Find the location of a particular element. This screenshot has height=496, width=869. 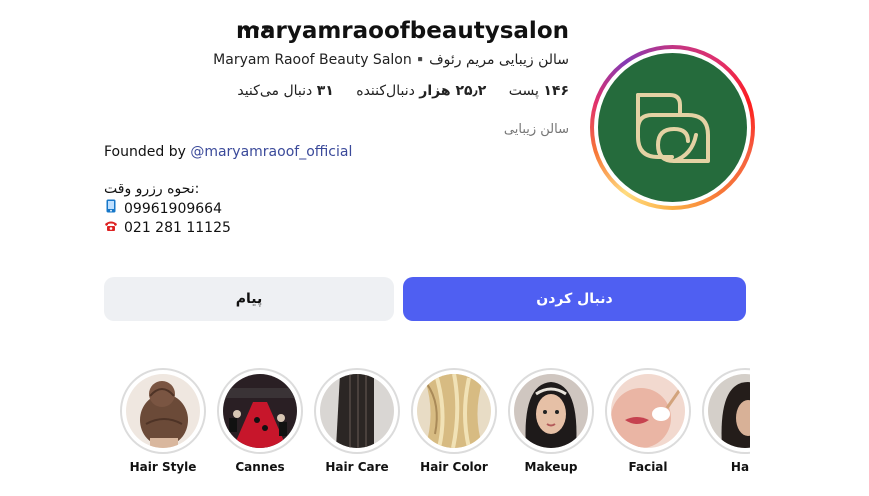

posts-stat: ۱۴۶ پست is located at coordinates (539, 91).